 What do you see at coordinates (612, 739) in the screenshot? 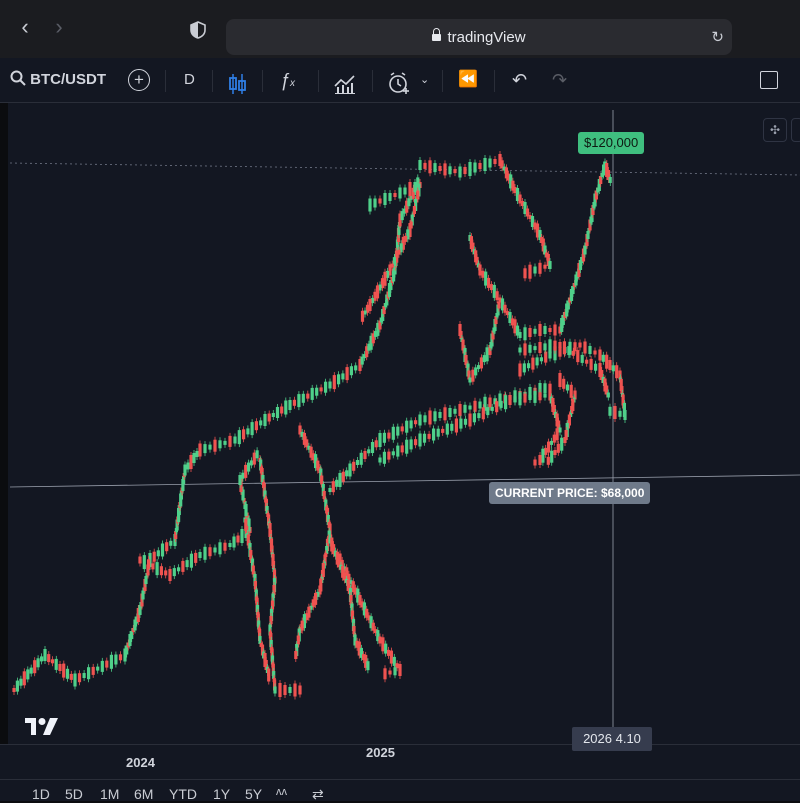
I see `crosshair-date-label: 2026 4.10` at bounding box center [612, 739].